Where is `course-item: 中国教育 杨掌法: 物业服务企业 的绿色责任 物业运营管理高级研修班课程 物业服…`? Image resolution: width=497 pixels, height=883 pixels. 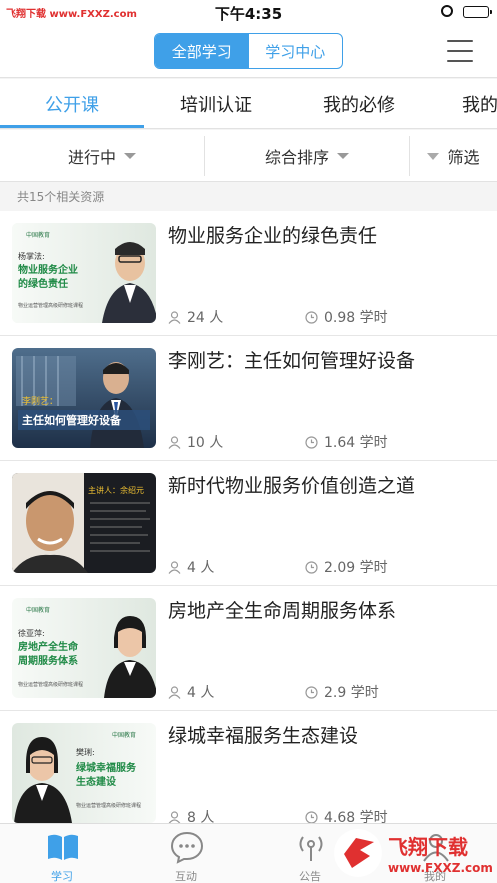 course-item: 中国教育 杨掌法: 物业服务企业 的绿色责任 物业运营管理高级研修班课程 物业服… is located at coordinates (248, 273).